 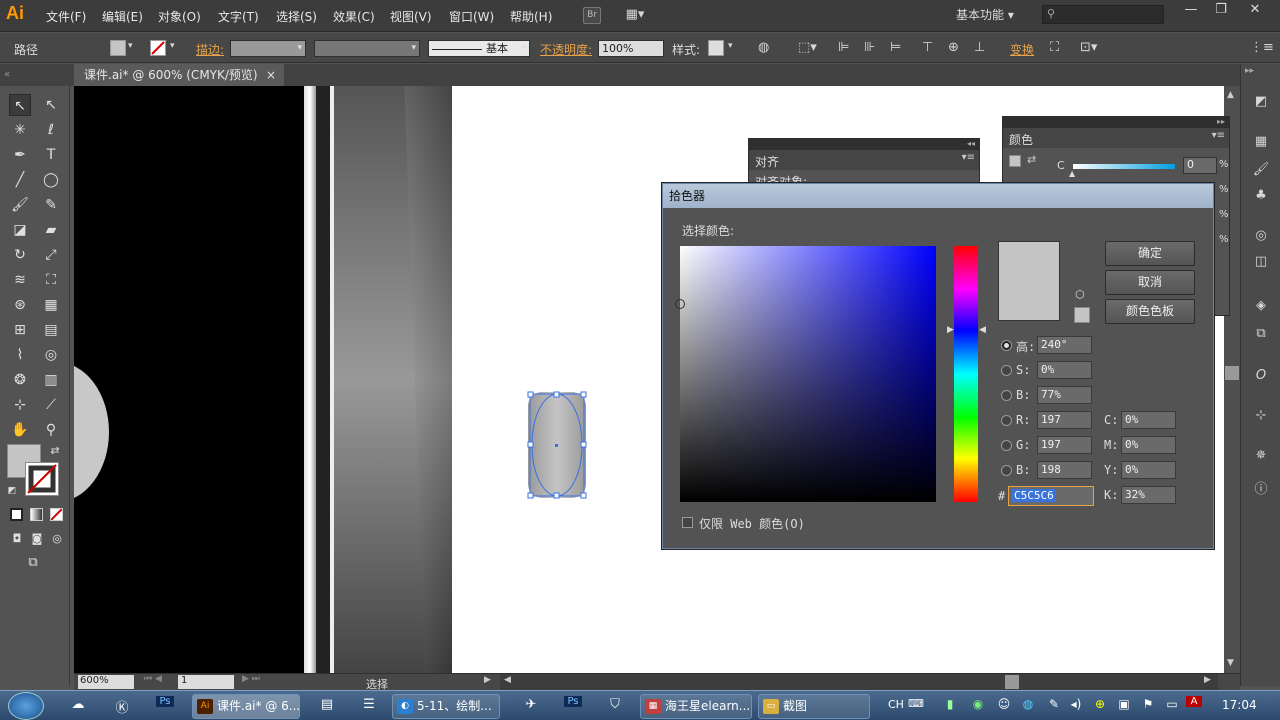 What do you see at coordinates (1261, 375) in the screenshot?
I see `opentype-icon: O` at bounding box center [1261, 375].